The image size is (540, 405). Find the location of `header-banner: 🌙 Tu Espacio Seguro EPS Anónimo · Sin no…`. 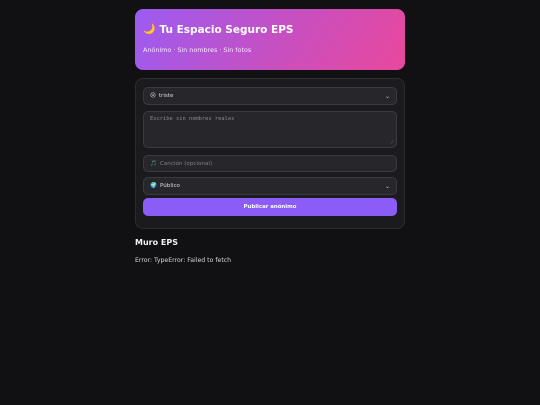

header-banner: 🌙 Tu Espacio Seguro EPS Anónimo · Sin no… is located at coordinates (270, 39).